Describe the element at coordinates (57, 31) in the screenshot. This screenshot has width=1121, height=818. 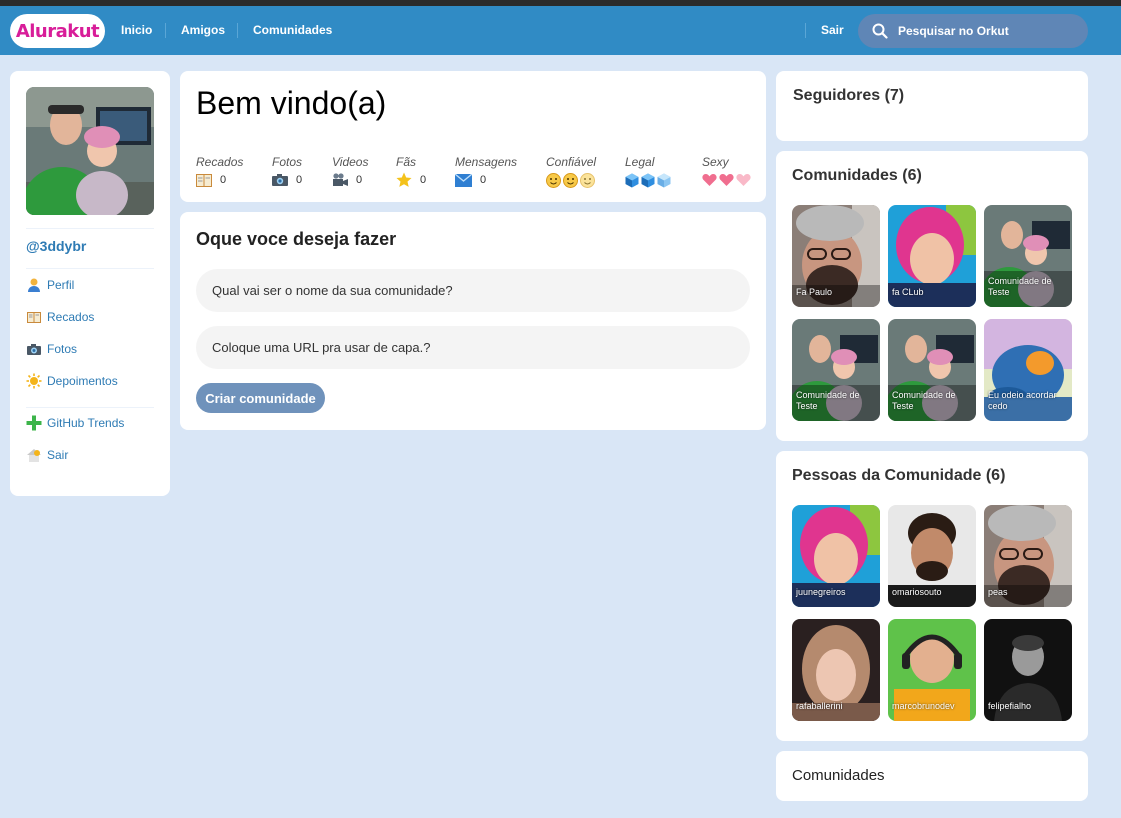
I see `alurakut-logo: Alurakut` at that location.